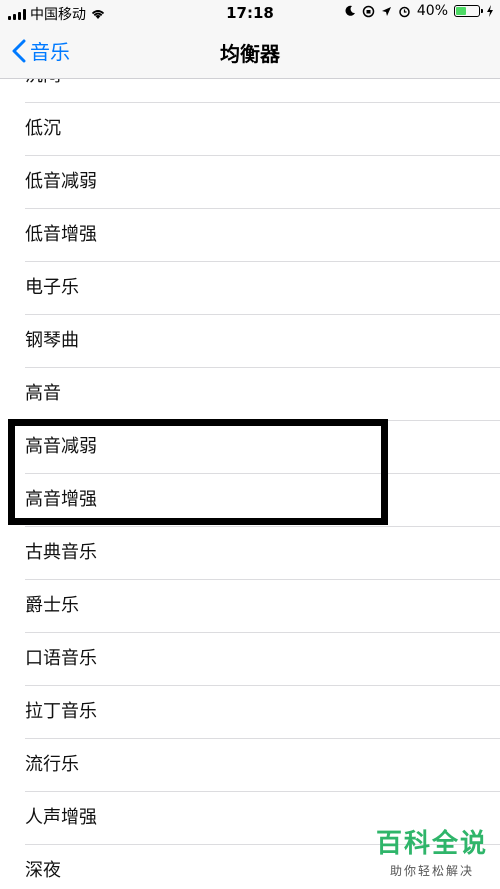 The image size is (500, 889). What do you see at coordinates (262, 288) in the screenshot?
I see `equalizer-option: 电子乐` at bounding box center [262, 288].